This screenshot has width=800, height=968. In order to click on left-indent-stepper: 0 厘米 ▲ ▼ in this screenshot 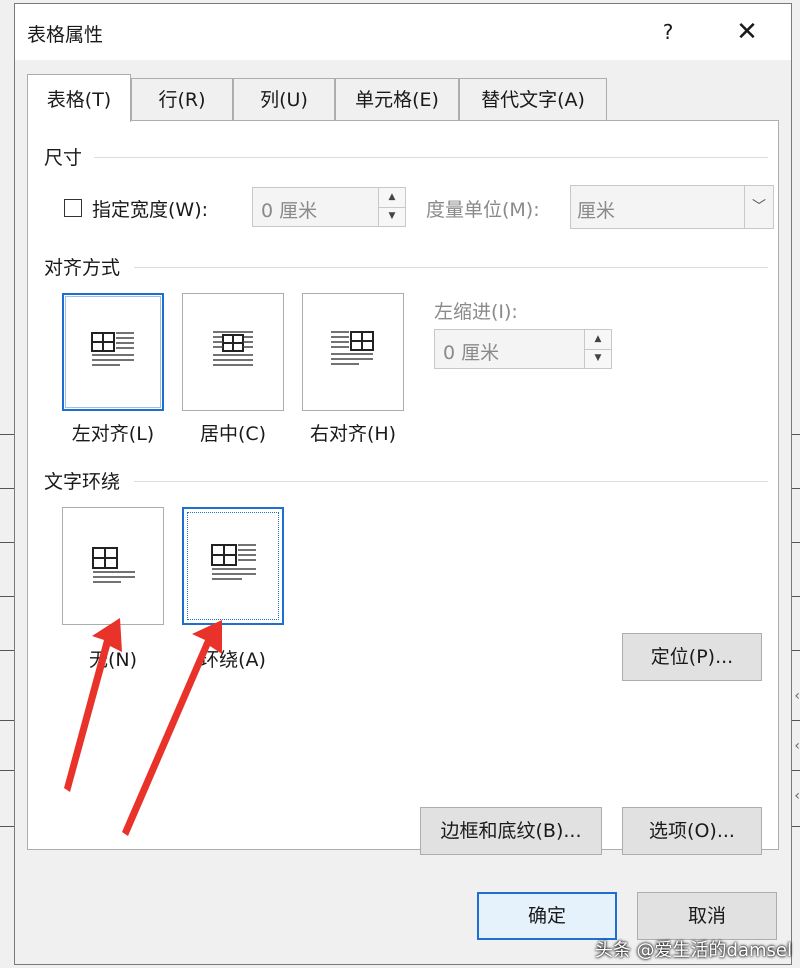, I will do `click(523, 349)`.